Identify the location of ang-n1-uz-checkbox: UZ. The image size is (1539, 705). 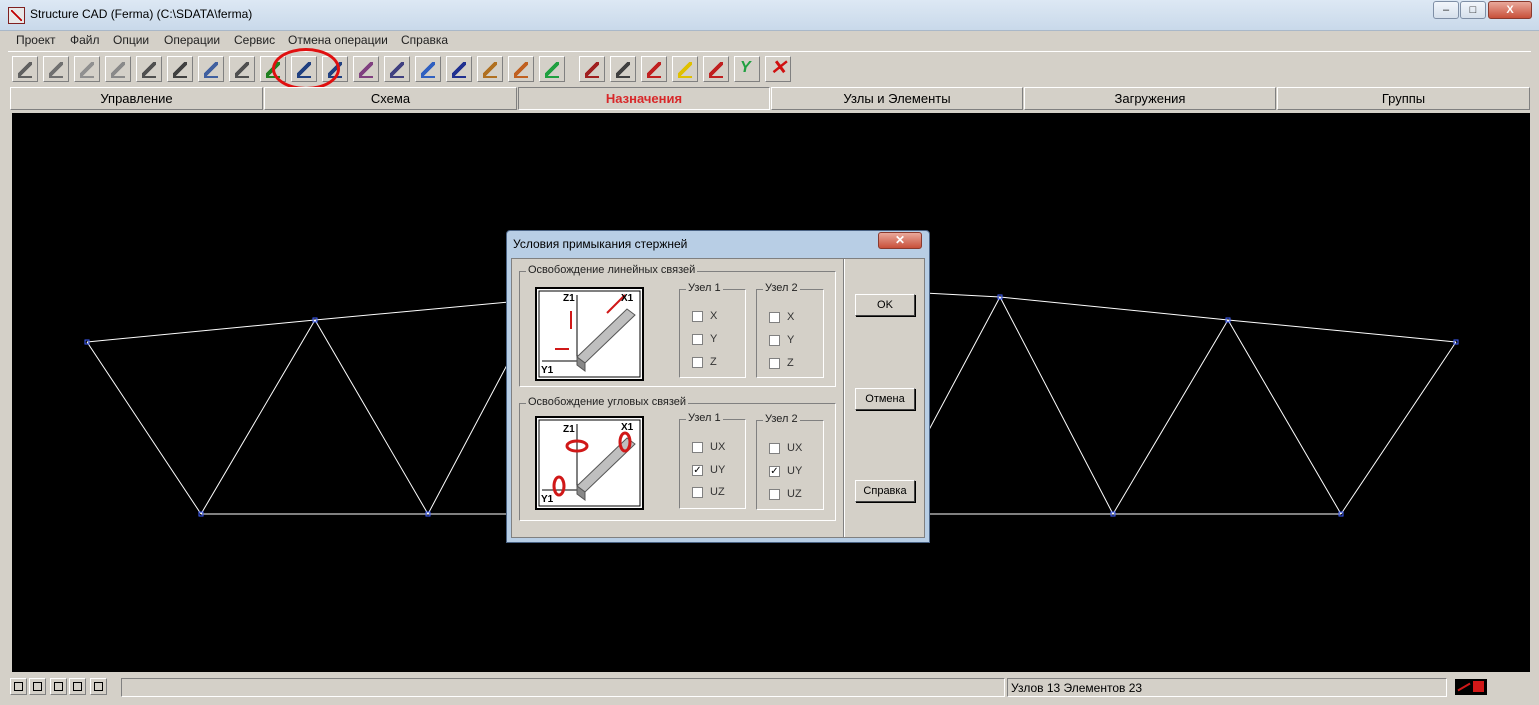
(722, 493).